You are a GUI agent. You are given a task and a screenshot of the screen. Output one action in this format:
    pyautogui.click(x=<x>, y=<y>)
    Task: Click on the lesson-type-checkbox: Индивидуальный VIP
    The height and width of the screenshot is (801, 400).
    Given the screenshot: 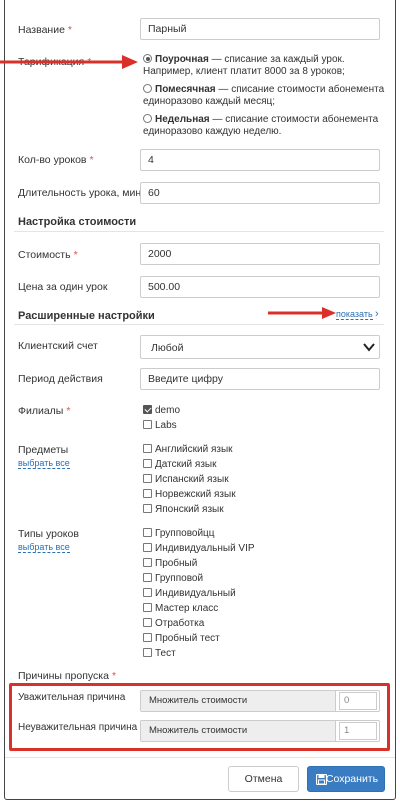 What is the action you would take?
    pyautogui.click(x=199, y=550)
    